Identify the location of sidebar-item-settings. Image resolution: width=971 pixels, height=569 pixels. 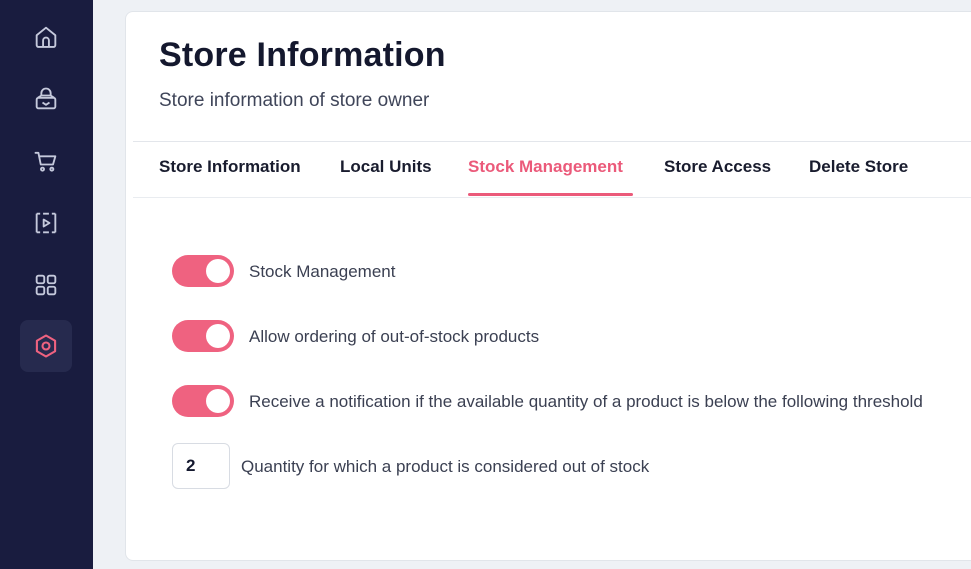
(46, 346).